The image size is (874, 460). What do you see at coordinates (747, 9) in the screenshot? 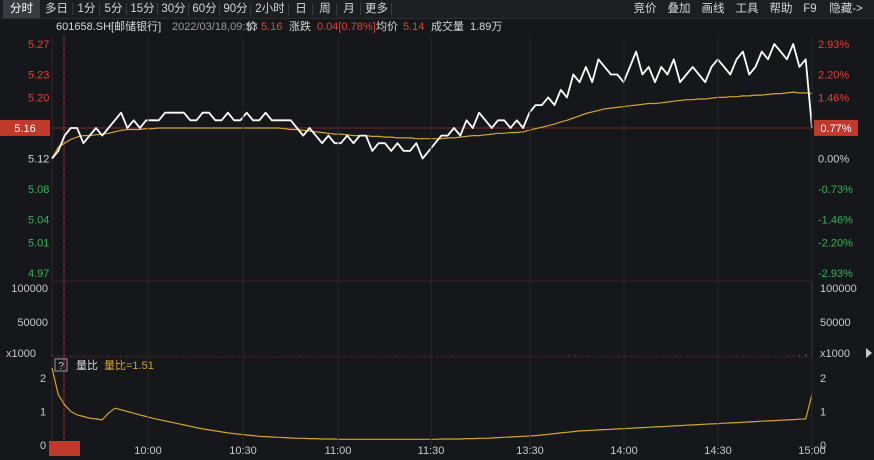
I see `tool-tab-3: 工具` at bounding box center [747, 9].